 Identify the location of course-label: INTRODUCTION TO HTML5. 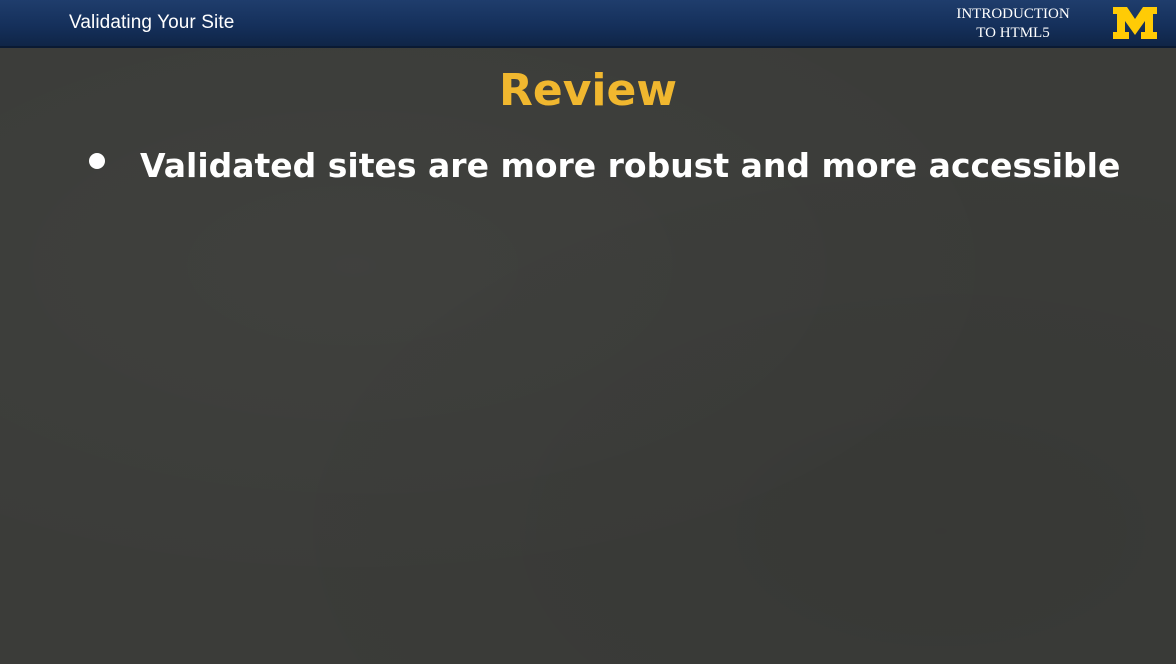
(1013, 24).